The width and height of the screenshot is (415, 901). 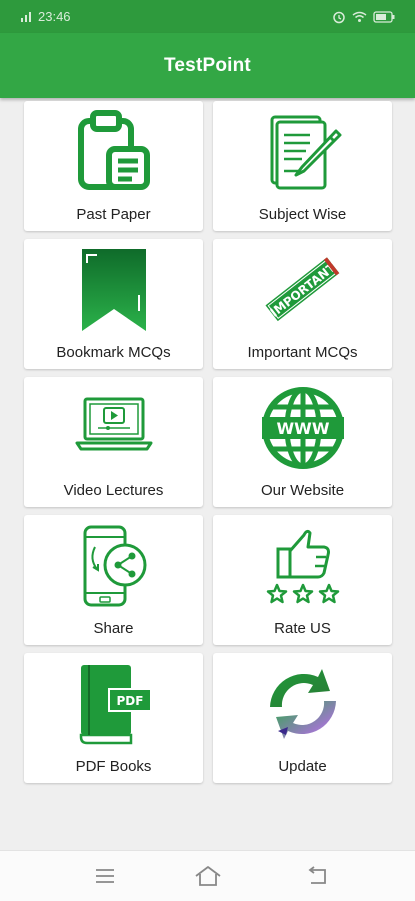 I want to click on system-nav-bar, so click(x=207, y=875).